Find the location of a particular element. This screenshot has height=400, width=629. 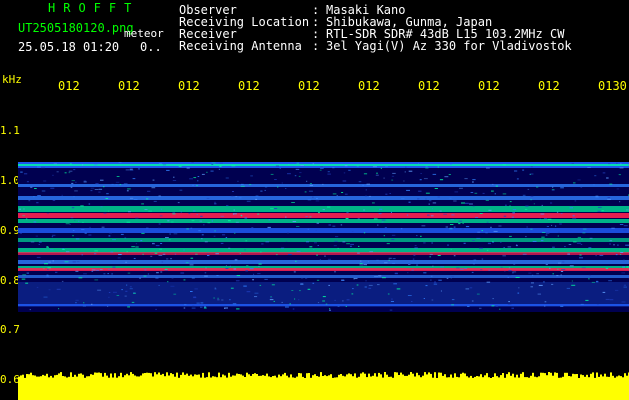

y-tick-label: 1.0 is located at coordinates (10, 180).